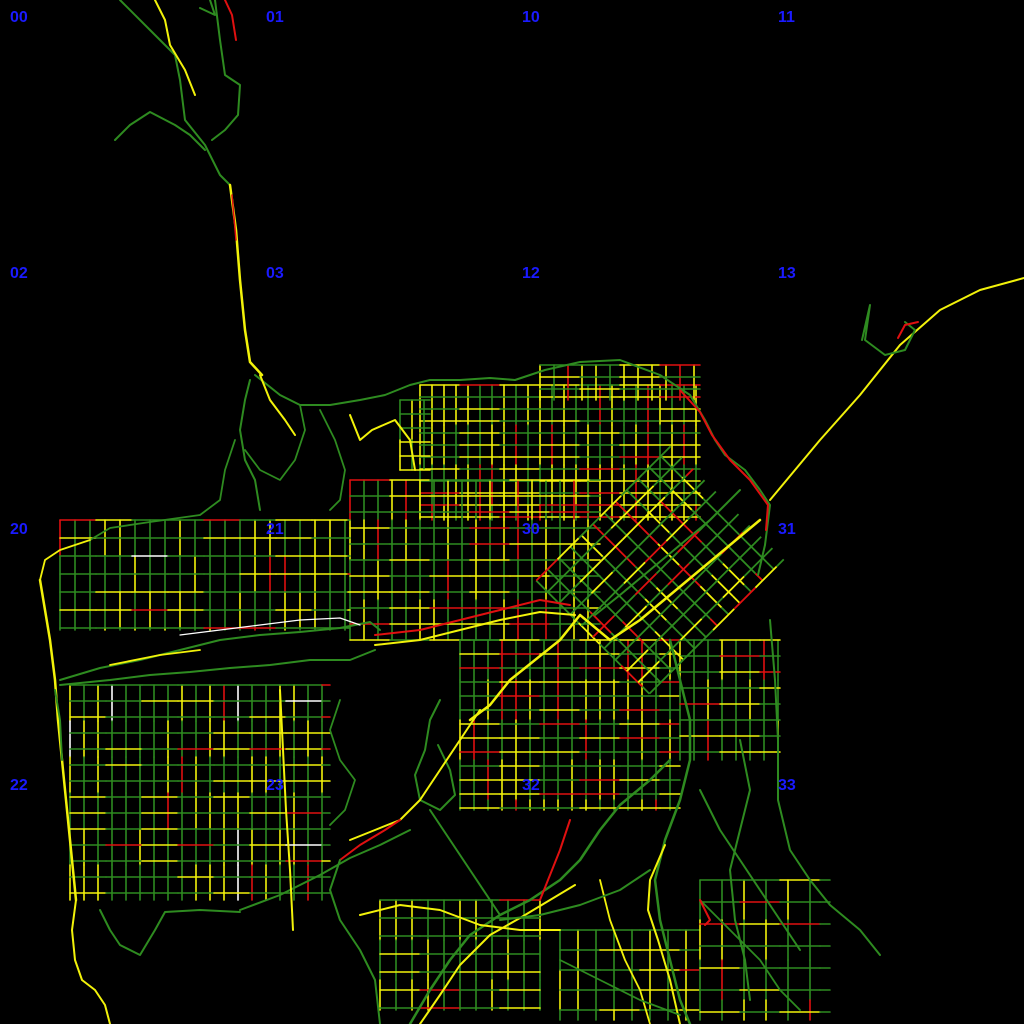 The image size is (1024, 1024). What do you see at coordinates (355, 941) in the screenshot?
I see `junipero-serra` at bounding box center [355, 941].